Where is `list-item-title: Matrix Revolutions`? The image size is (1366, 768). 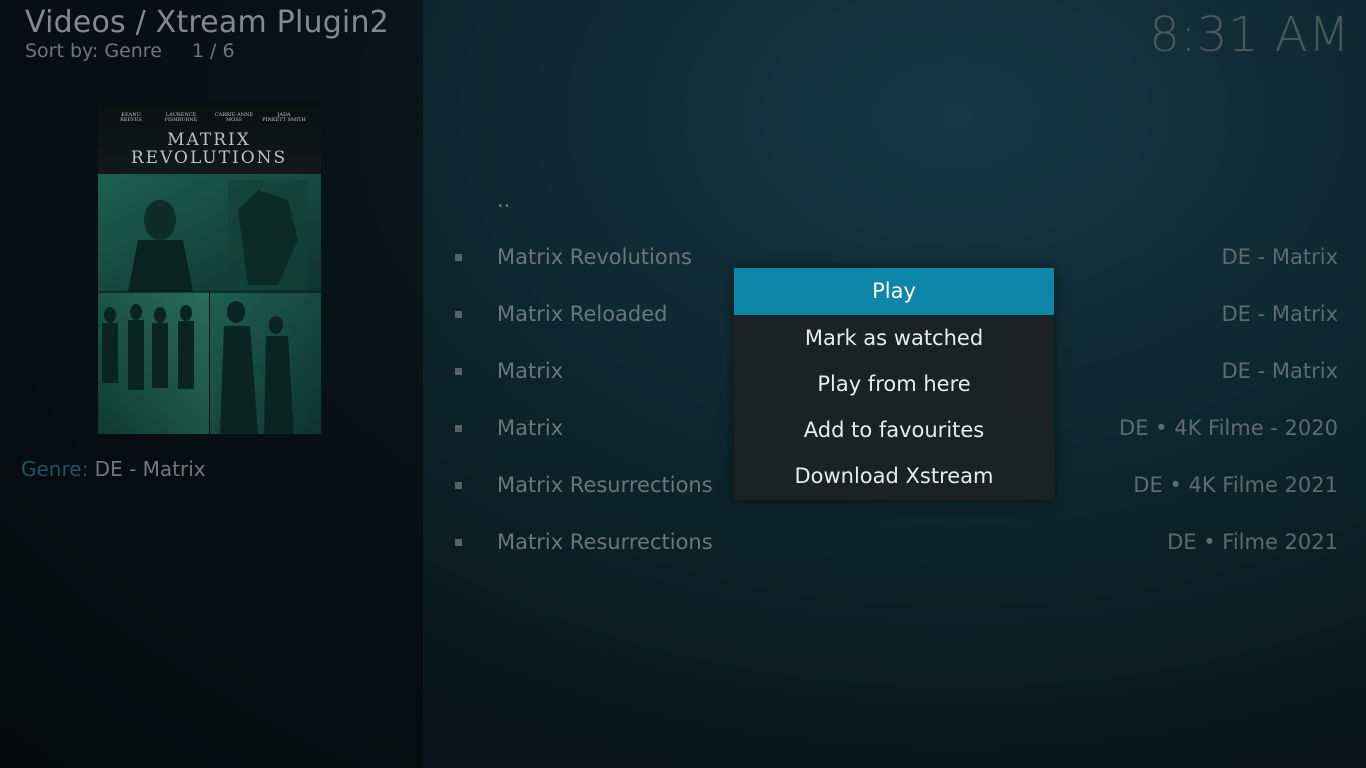 list-item-title: Matrix Revolutions is located at coordinates (594, 257).